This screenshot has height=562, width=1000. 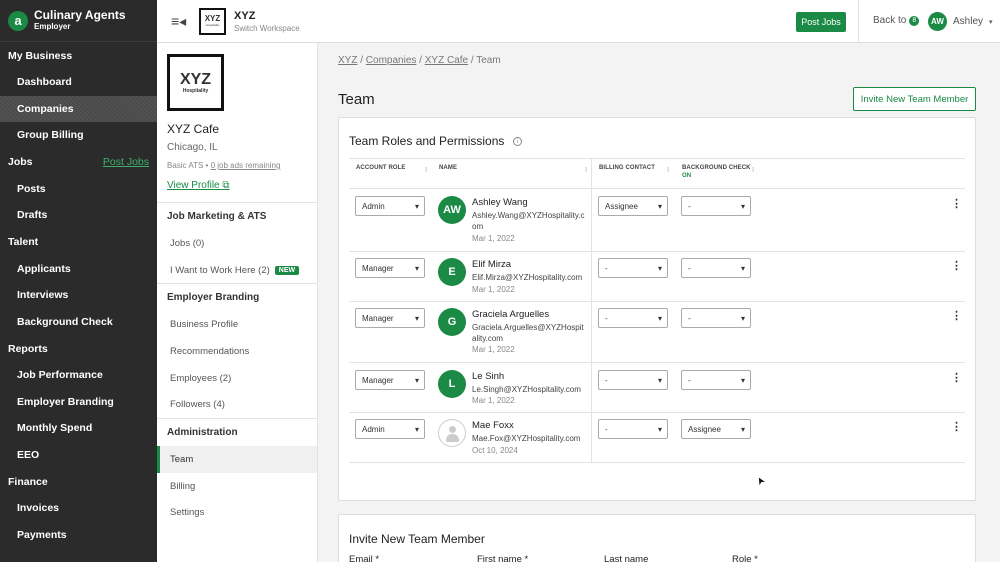 I want to click on nav-section-jobs-label: Jobs, so click(x=20, y=162).